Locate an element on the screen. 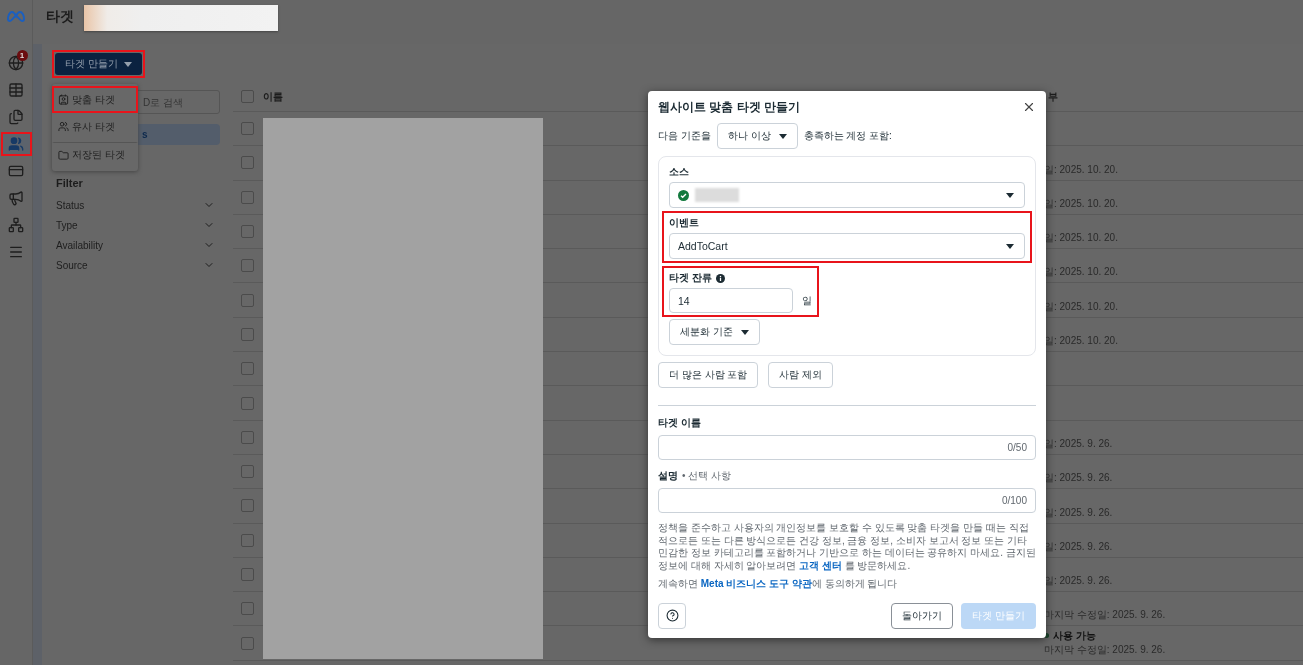 This screenshot has height=665, width=1303. action-button: 더 많은 사람 포함 is located at coordinates (708, 375).